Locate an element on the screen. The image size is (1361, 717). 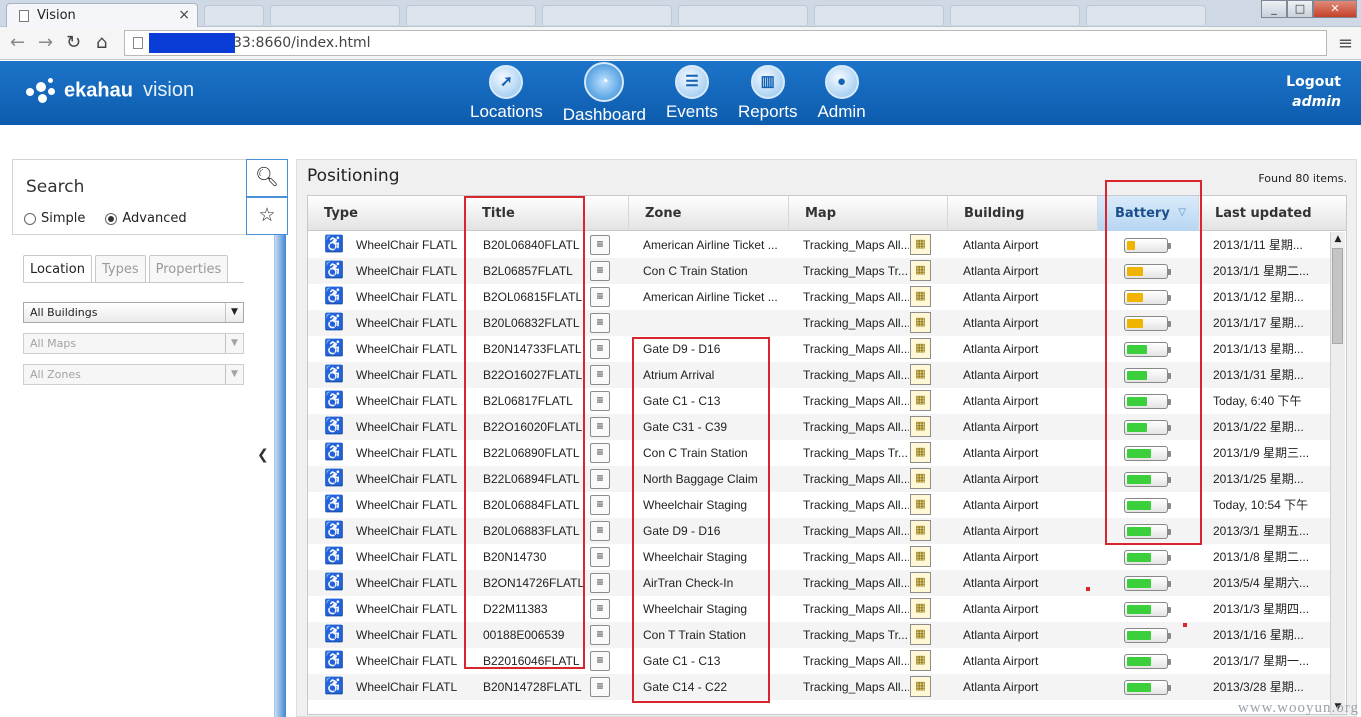
cell-title: B20N14728FLATL is located at coordinates (535, 687).